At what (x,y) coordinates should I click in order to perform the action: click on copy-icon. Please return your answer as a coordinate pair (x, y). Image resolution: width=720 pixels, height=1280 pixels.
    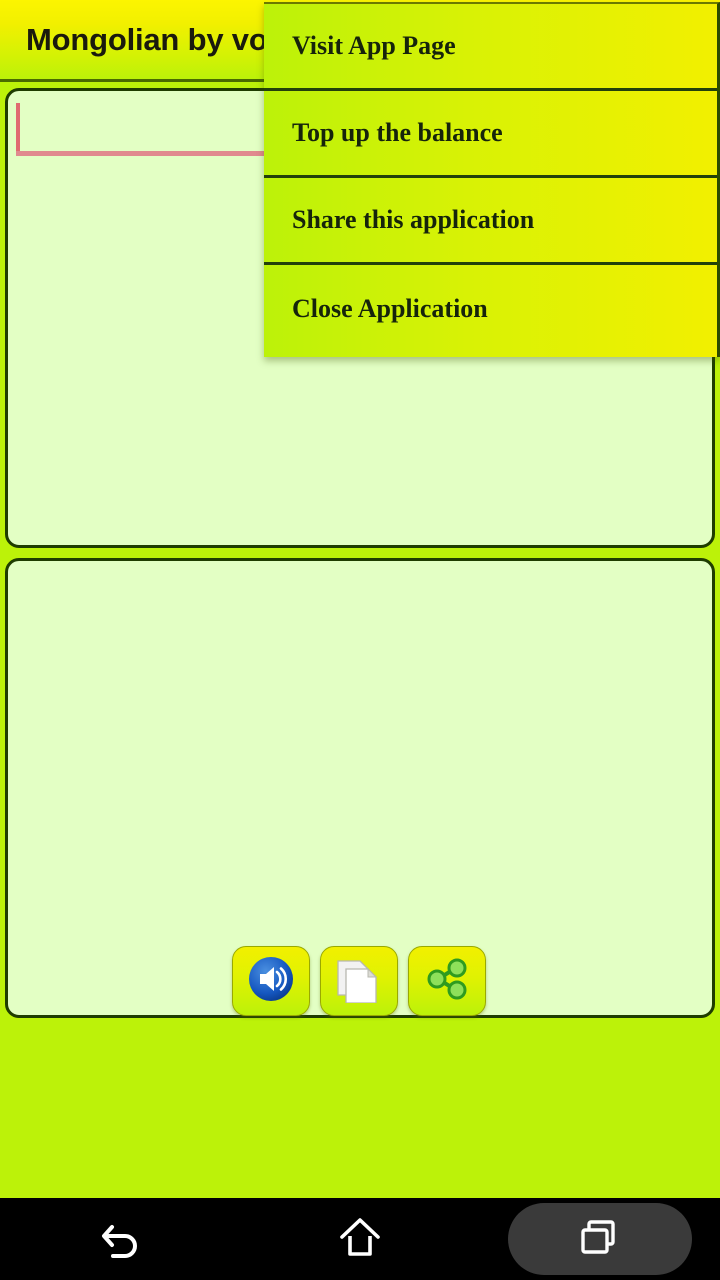
    Looking at the image, I should click on (359, 981).